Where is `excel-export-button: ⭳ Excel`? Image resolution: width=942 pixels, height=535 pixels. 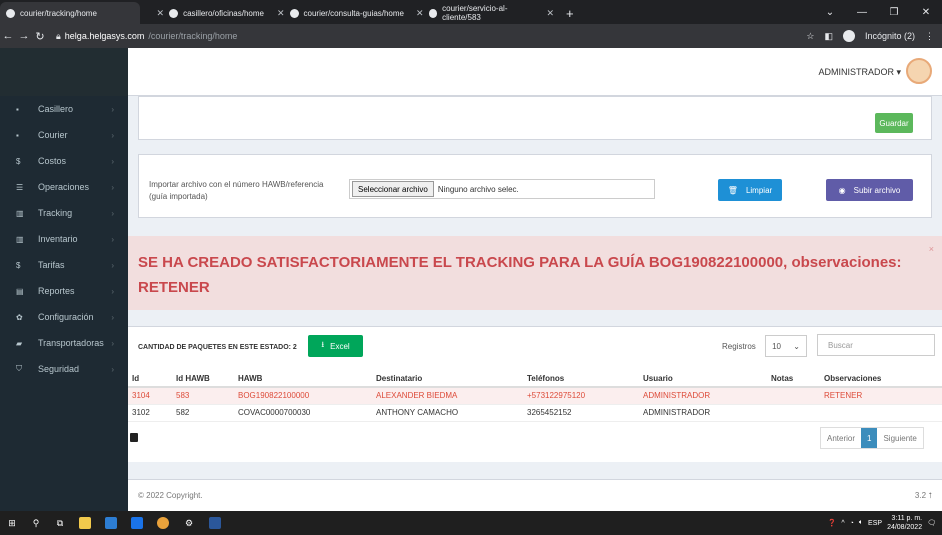 excel-export-button: ⭳ Excel is located at coordinates (335, 346).